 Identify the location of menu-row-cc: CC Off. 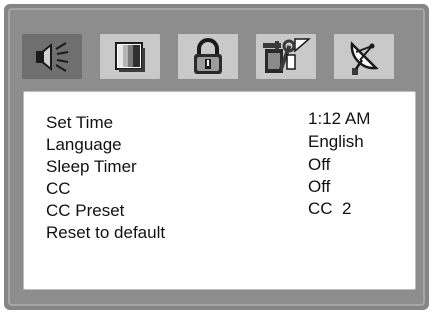
(219, 188).